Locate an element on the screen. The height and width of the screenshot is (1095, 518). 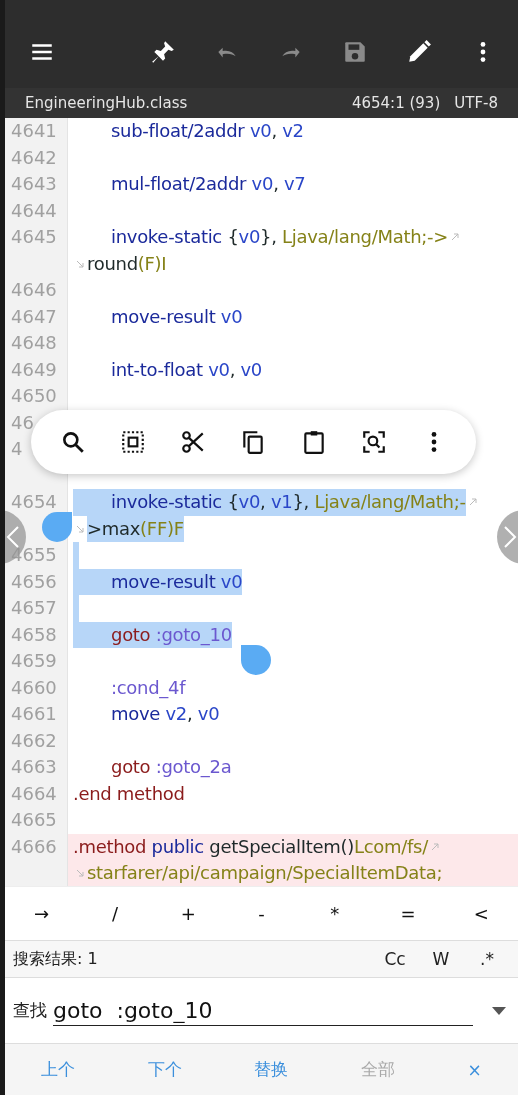
code-text: goto :goto_2a is located at coordinates (171, 767).